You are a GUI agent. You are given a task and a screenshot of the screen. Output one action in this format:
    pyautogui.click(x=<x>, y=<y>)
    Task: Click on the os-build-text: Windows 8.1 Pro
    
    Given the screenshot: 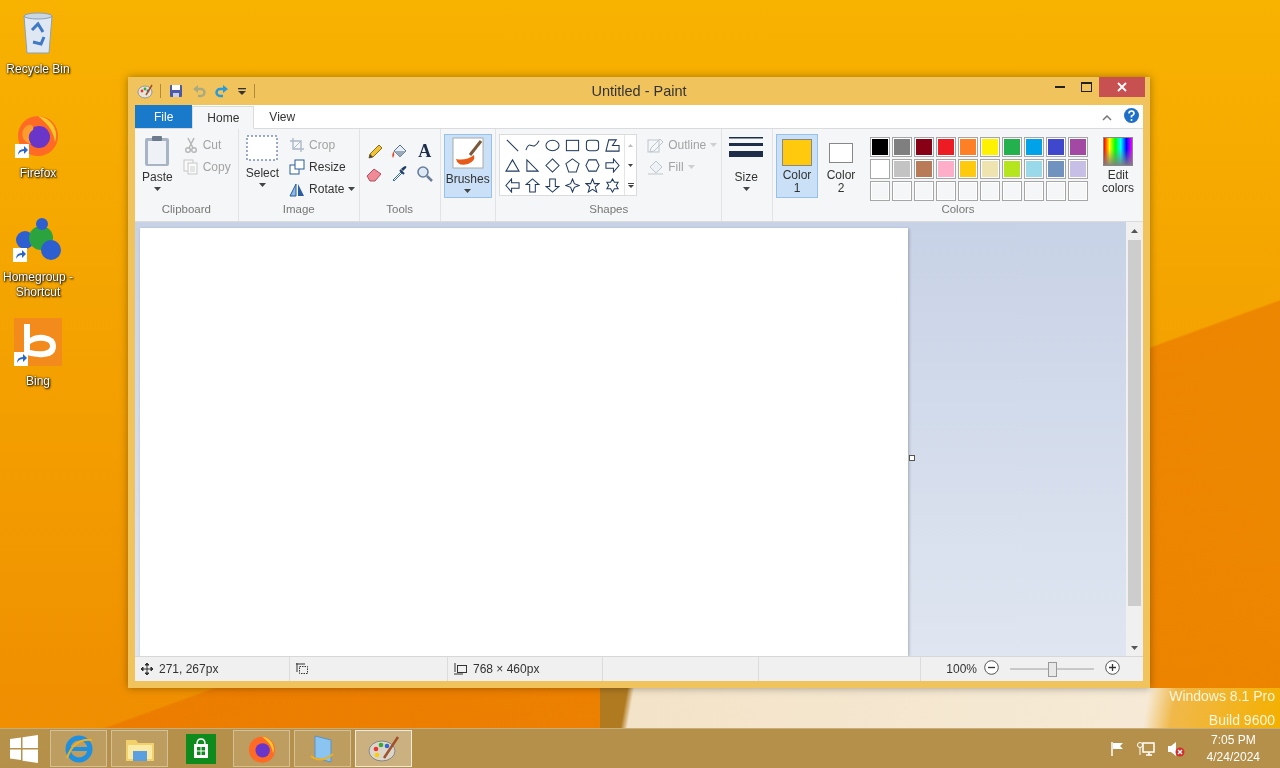 What is the action you would take?
    pyautogui.click(x=1222, y=696)
    